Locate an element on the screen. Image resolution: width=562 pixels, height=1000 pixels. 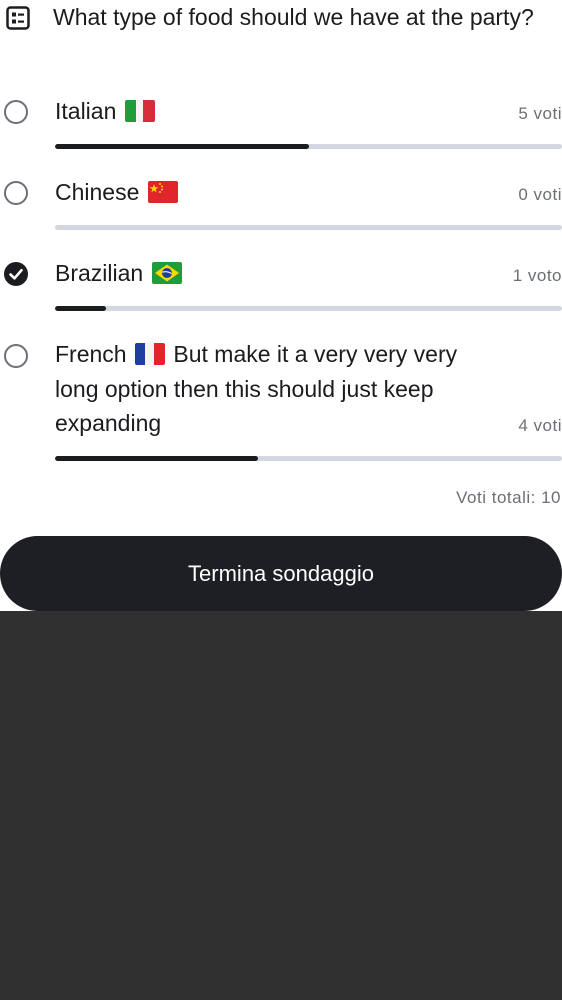
italy-flag-icon is located at coordinates (139, 111).